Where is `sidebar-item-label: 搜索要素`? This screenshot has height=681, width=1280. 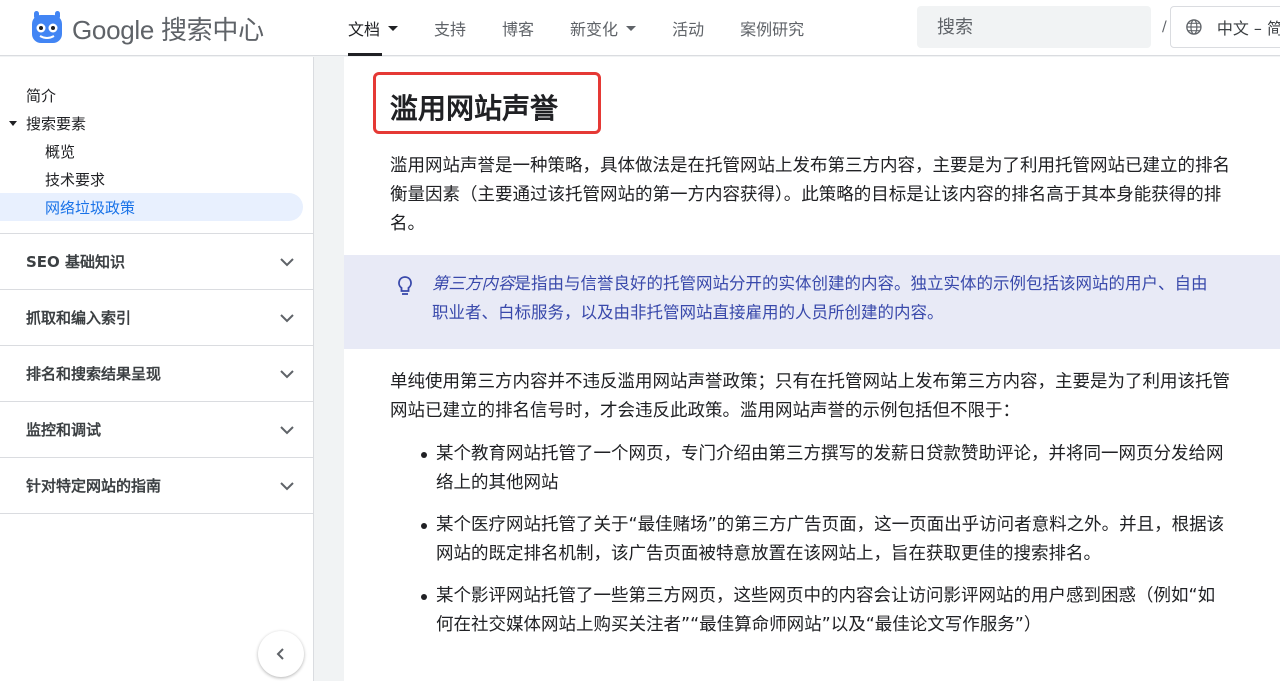
sidebar-item-label: 搜索要素 is located at coordinates (56, 123).